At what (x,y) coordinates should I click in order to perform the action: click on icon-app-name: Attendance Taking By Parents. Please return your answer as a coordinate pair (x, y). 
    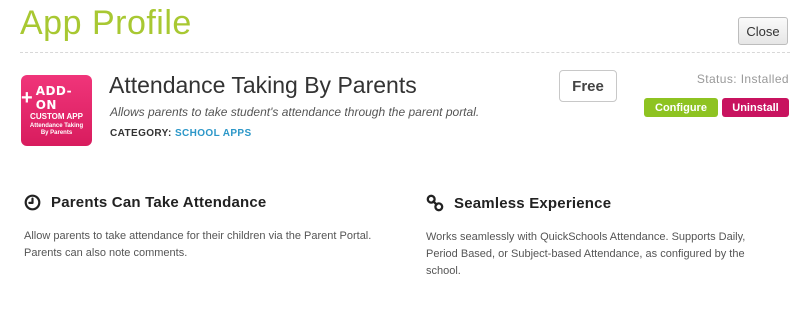
    Looking at the image, I should click on (56, 129).